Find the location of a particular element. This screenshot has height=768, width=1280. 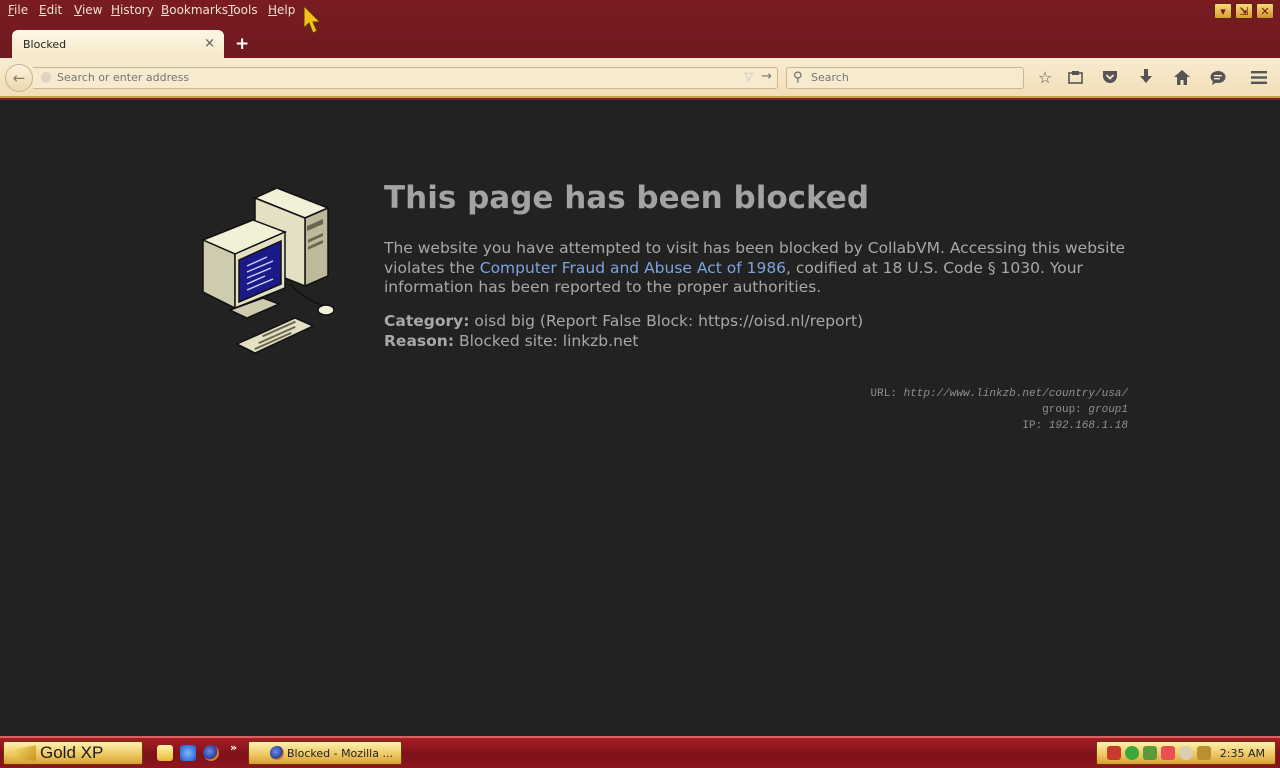

windows-logo-icon is located at coordinates (25, 753).